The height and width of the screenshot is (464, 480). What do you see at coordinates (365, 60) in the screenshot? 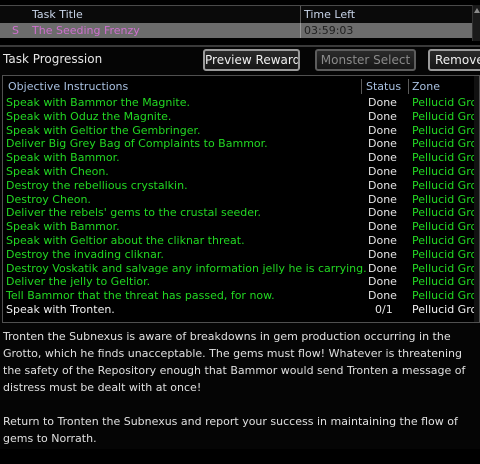
I see `monster-select-button: Monster Select` at bounding box center [365, 60].